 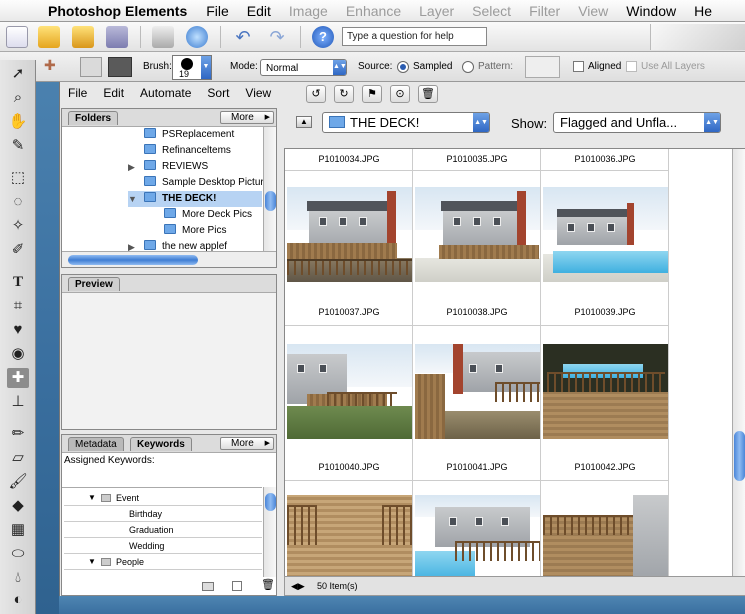 What do you see at coordinates (247, 443) in the screenshot?
I see `keywords-more-button: More` at bounding box center [247, 443].